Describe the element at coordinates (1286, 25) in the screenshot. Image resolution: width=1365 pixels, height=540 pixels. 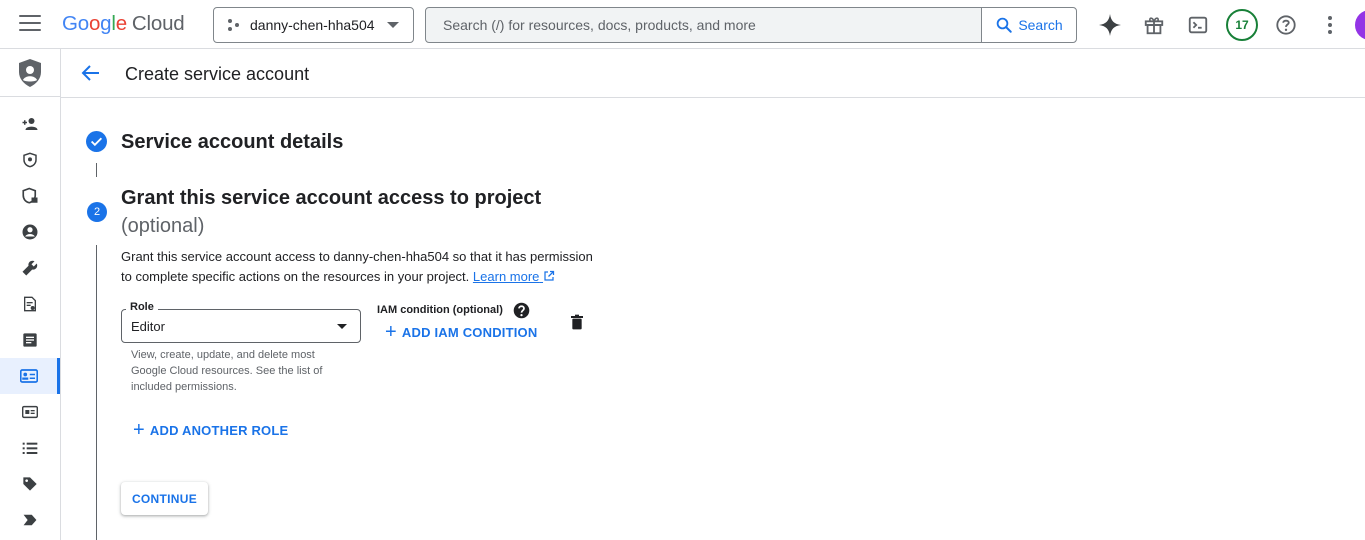
I see `help-icon` at that location.